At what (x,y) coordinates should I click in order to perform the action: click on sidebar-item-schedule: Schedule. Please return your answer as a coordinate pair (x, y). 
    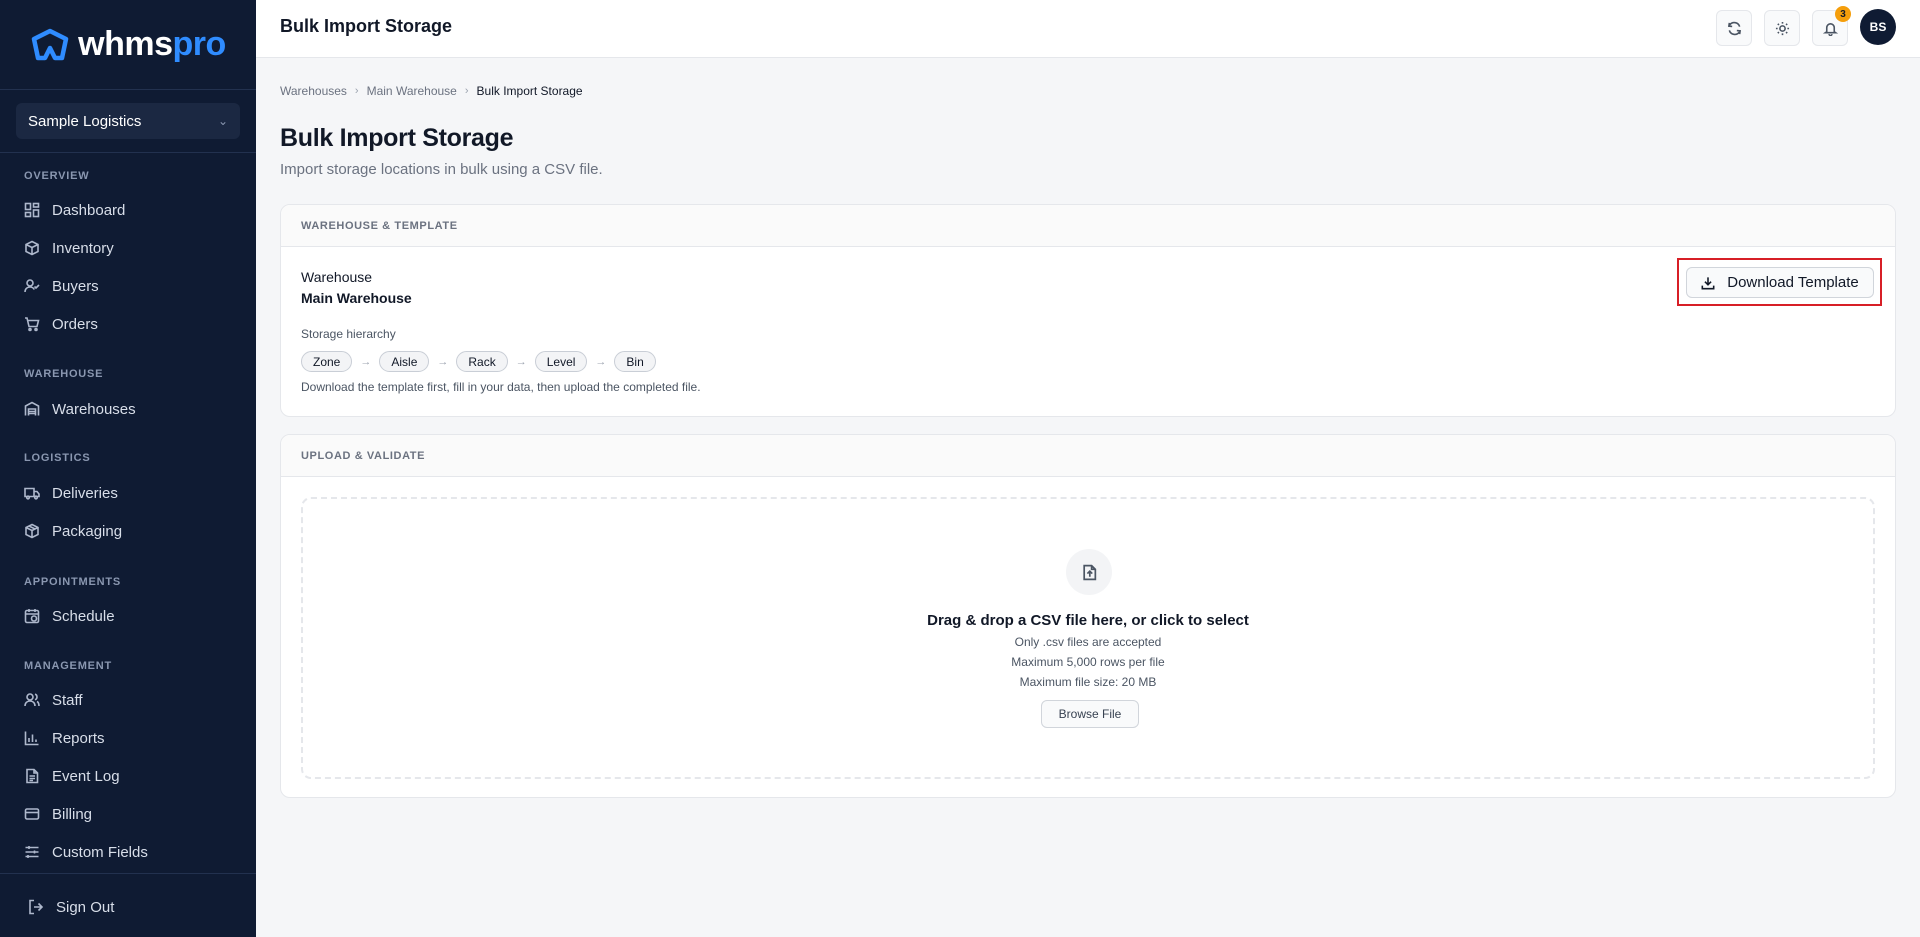
    Looking at the image, I should click on (69, 616).